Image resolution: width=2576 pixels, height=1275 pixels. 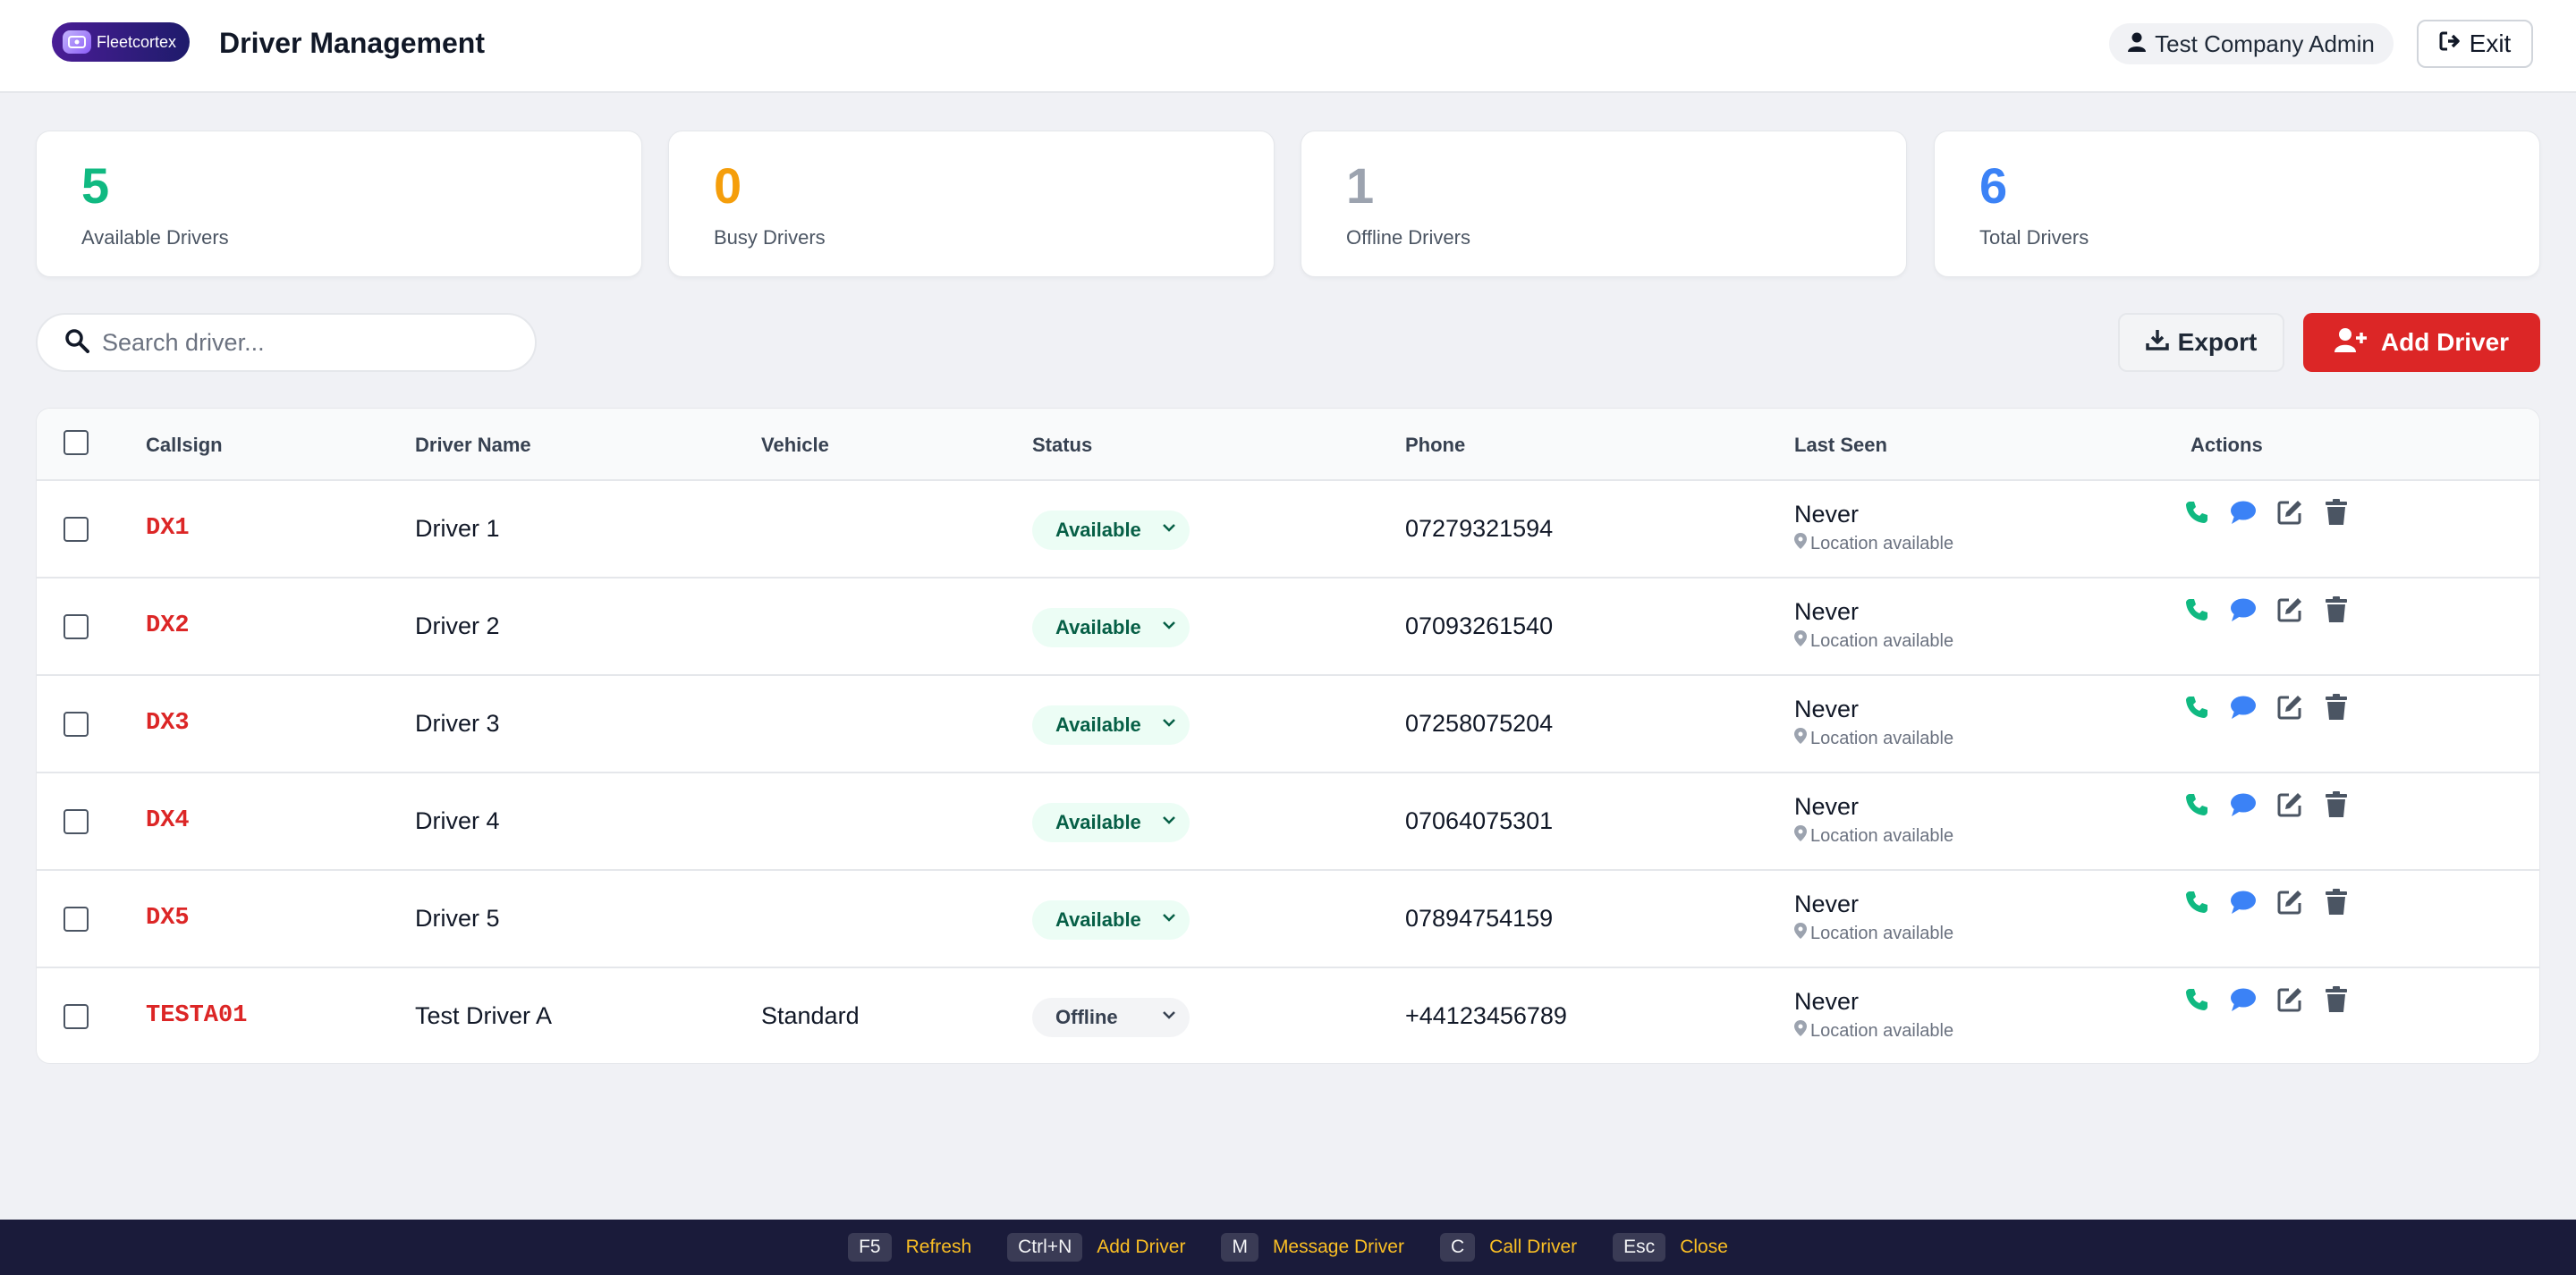 I want to click on exit-button: Exit, so click(x=2475, y=44).